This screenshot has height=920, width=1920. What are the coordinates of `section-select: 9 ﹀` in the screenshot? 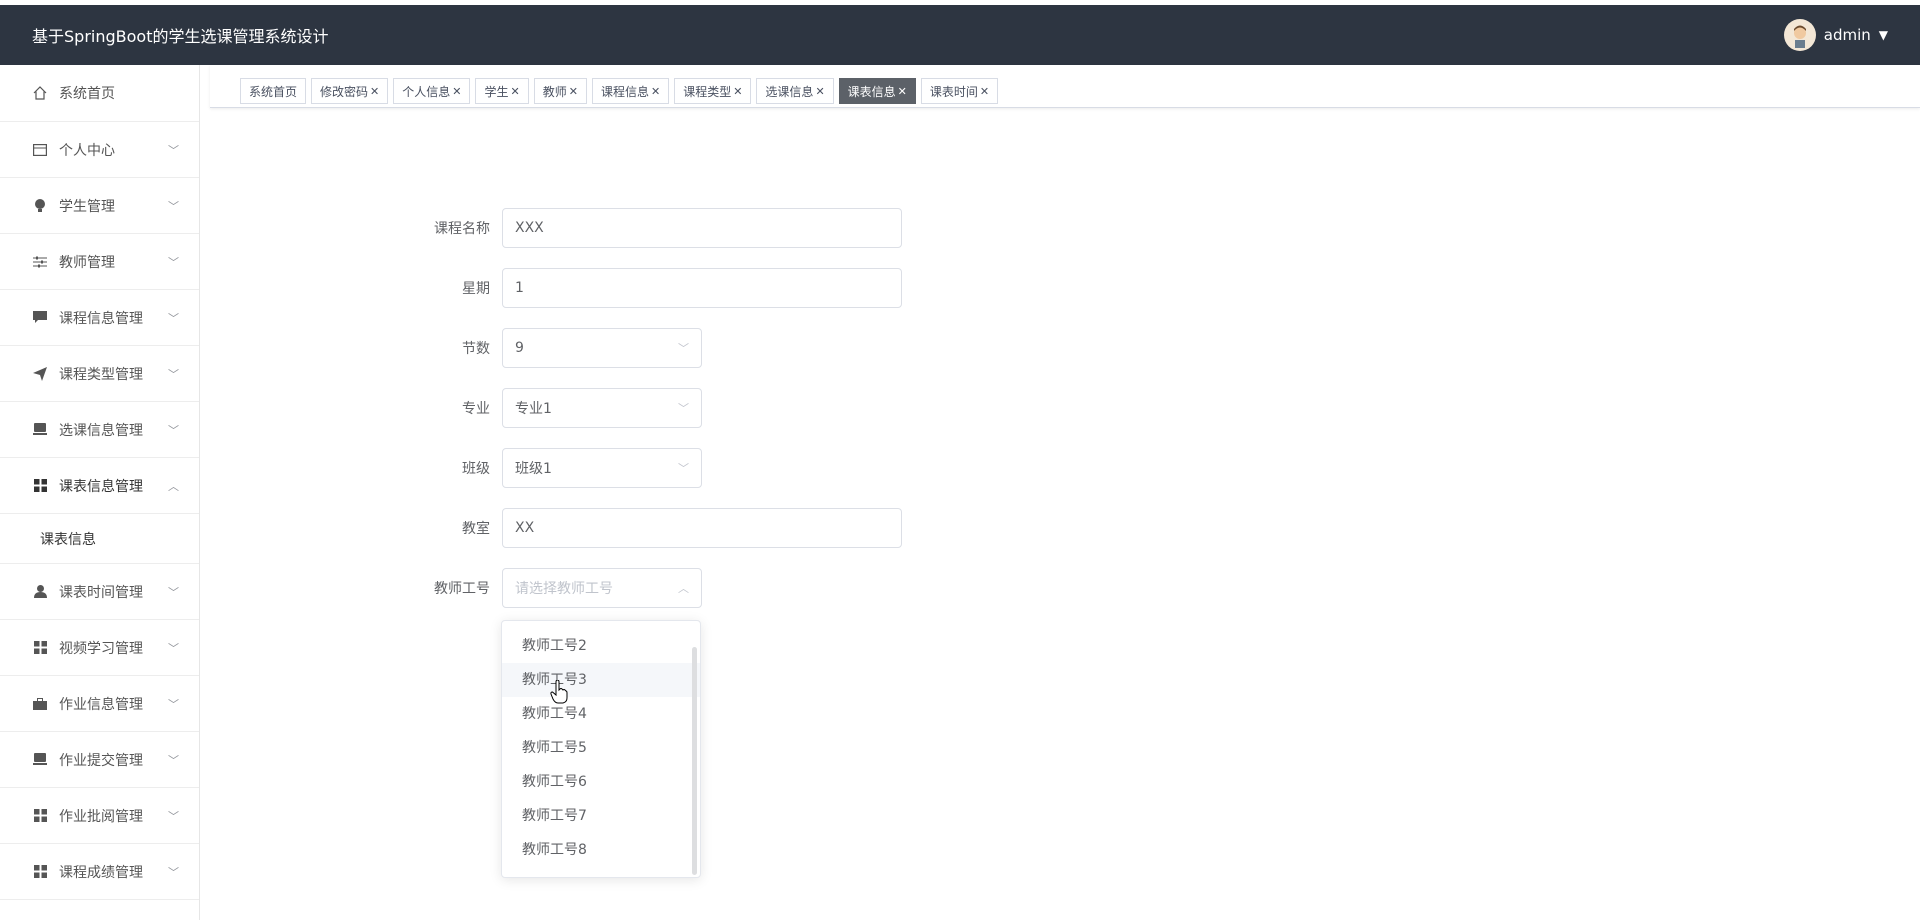 It's located at (602, 348).